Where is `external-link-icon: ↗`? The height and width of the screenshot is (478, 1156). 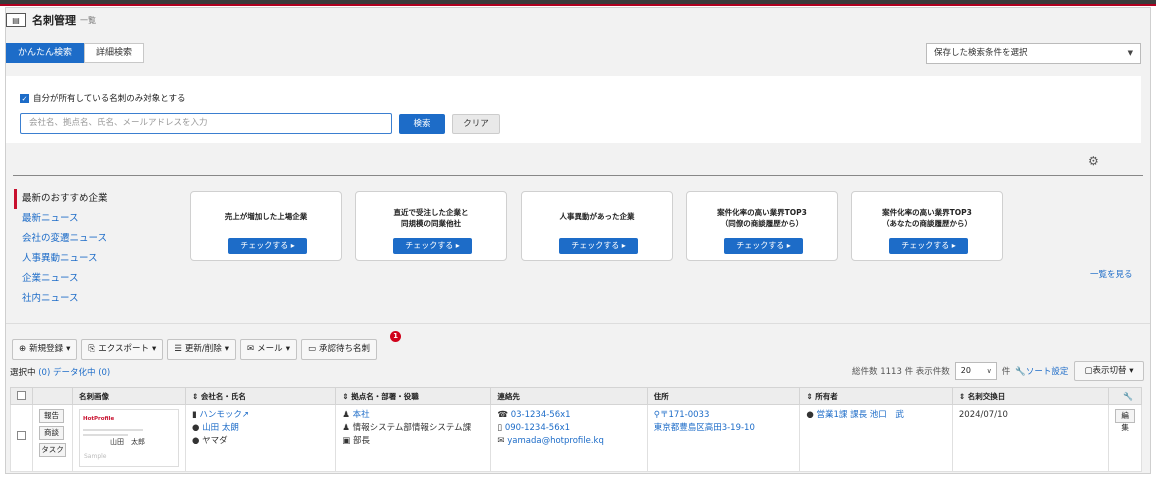
external-link-icon: ↗ is located at coordinates (245, 415).